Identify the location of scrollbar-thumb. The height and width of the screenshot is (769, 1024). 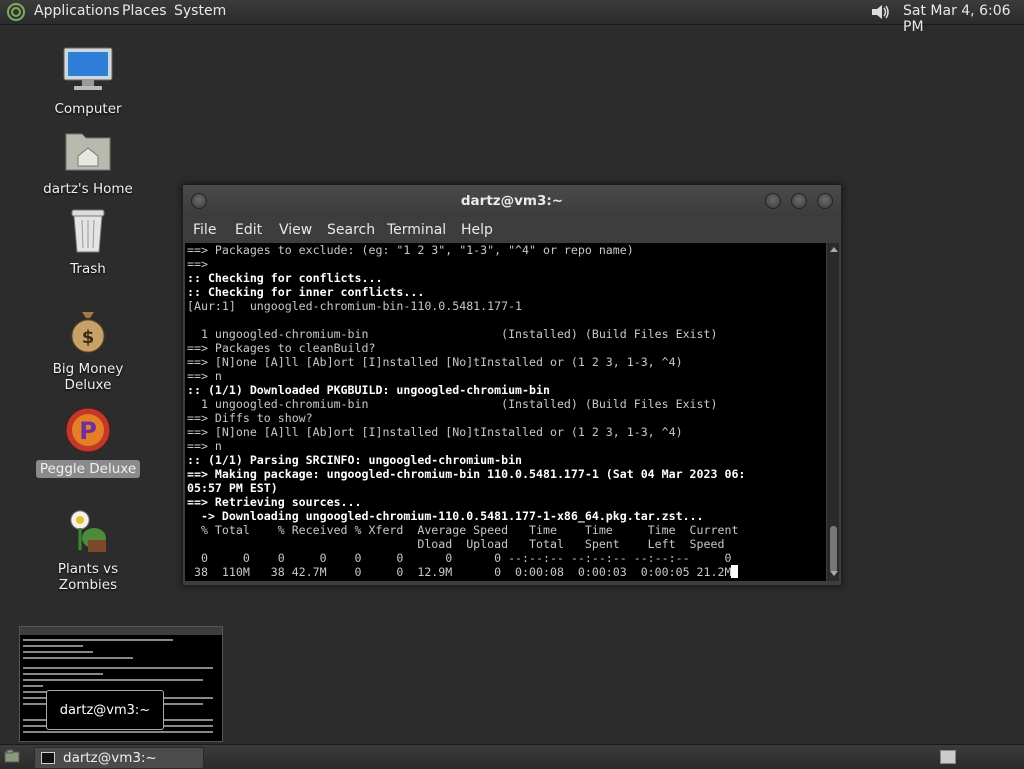
(833, 549).